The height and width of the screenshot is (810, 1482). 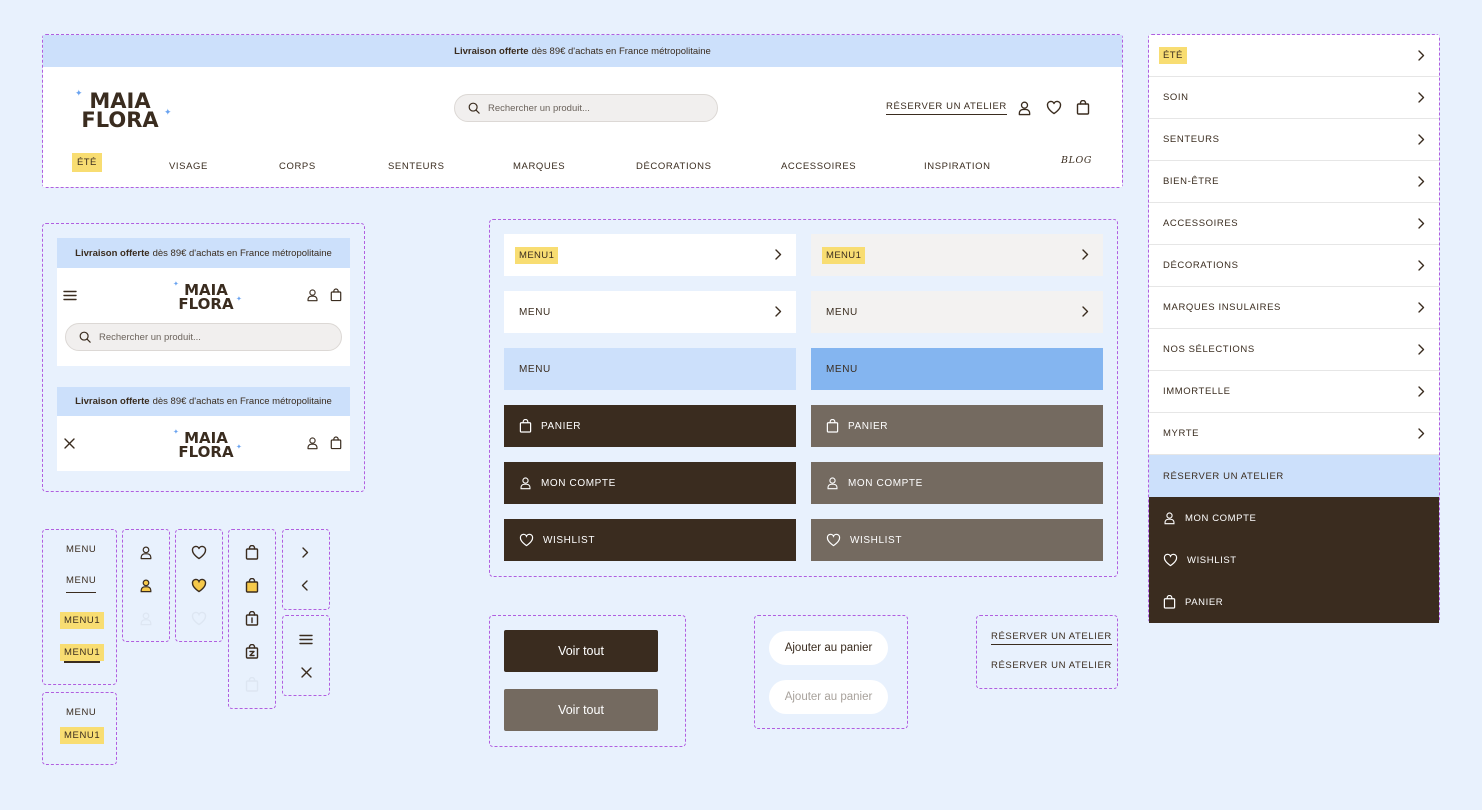 I want to click on panier-row-default: PANIER, so click(x=650, y=426).